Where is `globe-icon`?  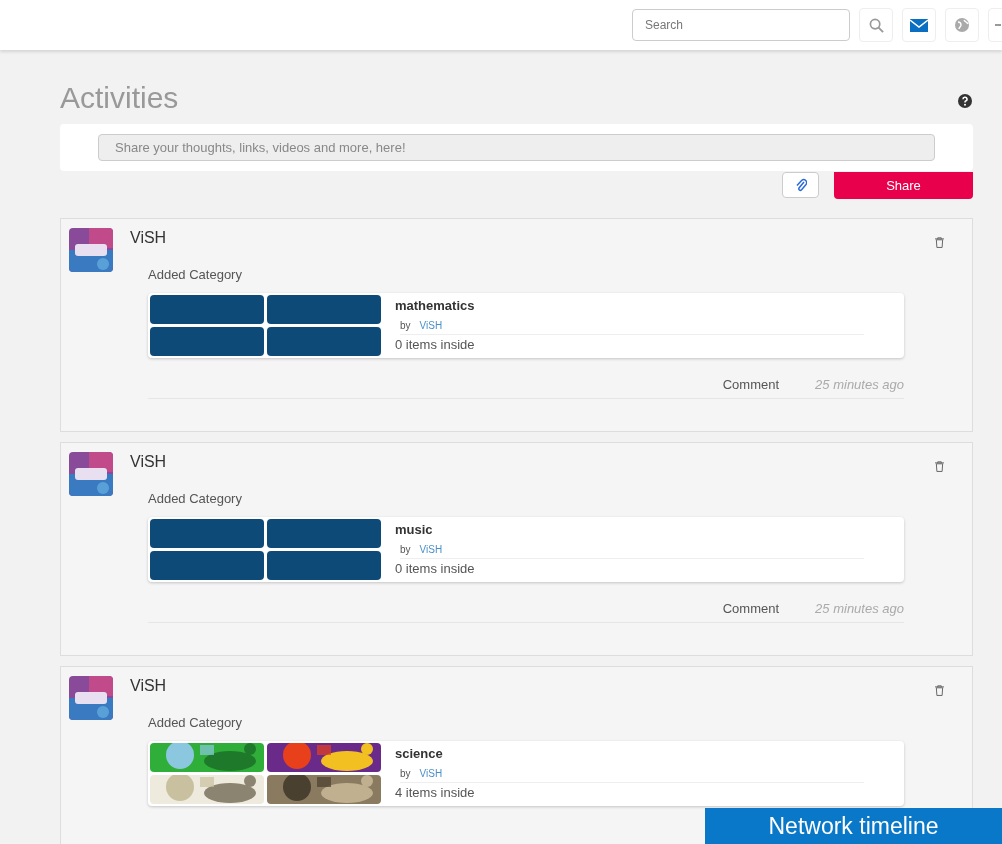 globe-icon is located at coordinates (962, 25).